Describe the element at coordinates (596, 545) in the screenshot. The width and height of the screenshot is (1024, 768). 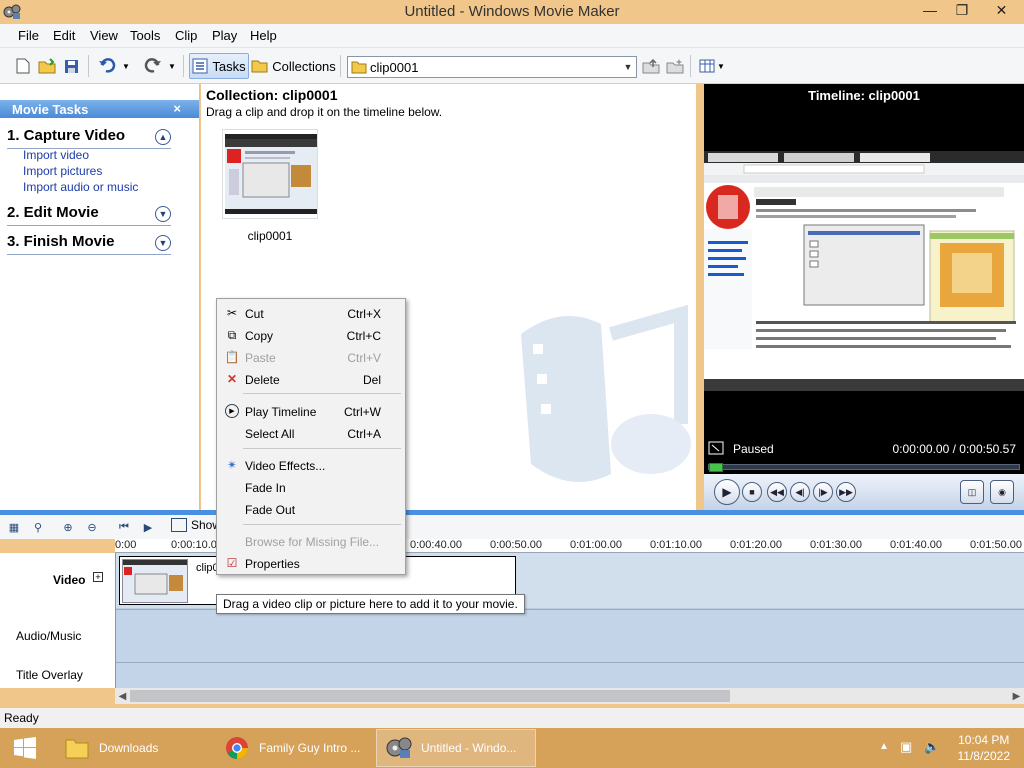
I see `ruler-tick-label: 0:01:00.00` at that location.